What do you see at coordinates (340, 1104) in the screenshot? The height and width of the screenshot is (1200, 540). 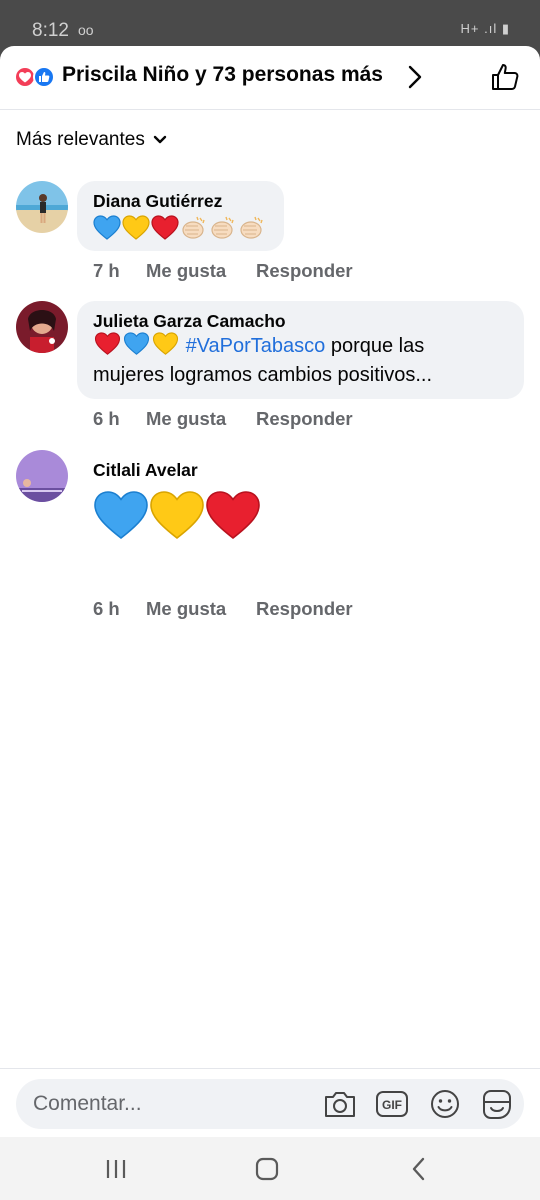 I see `camera-icon` at bounding box center [340, 1104].